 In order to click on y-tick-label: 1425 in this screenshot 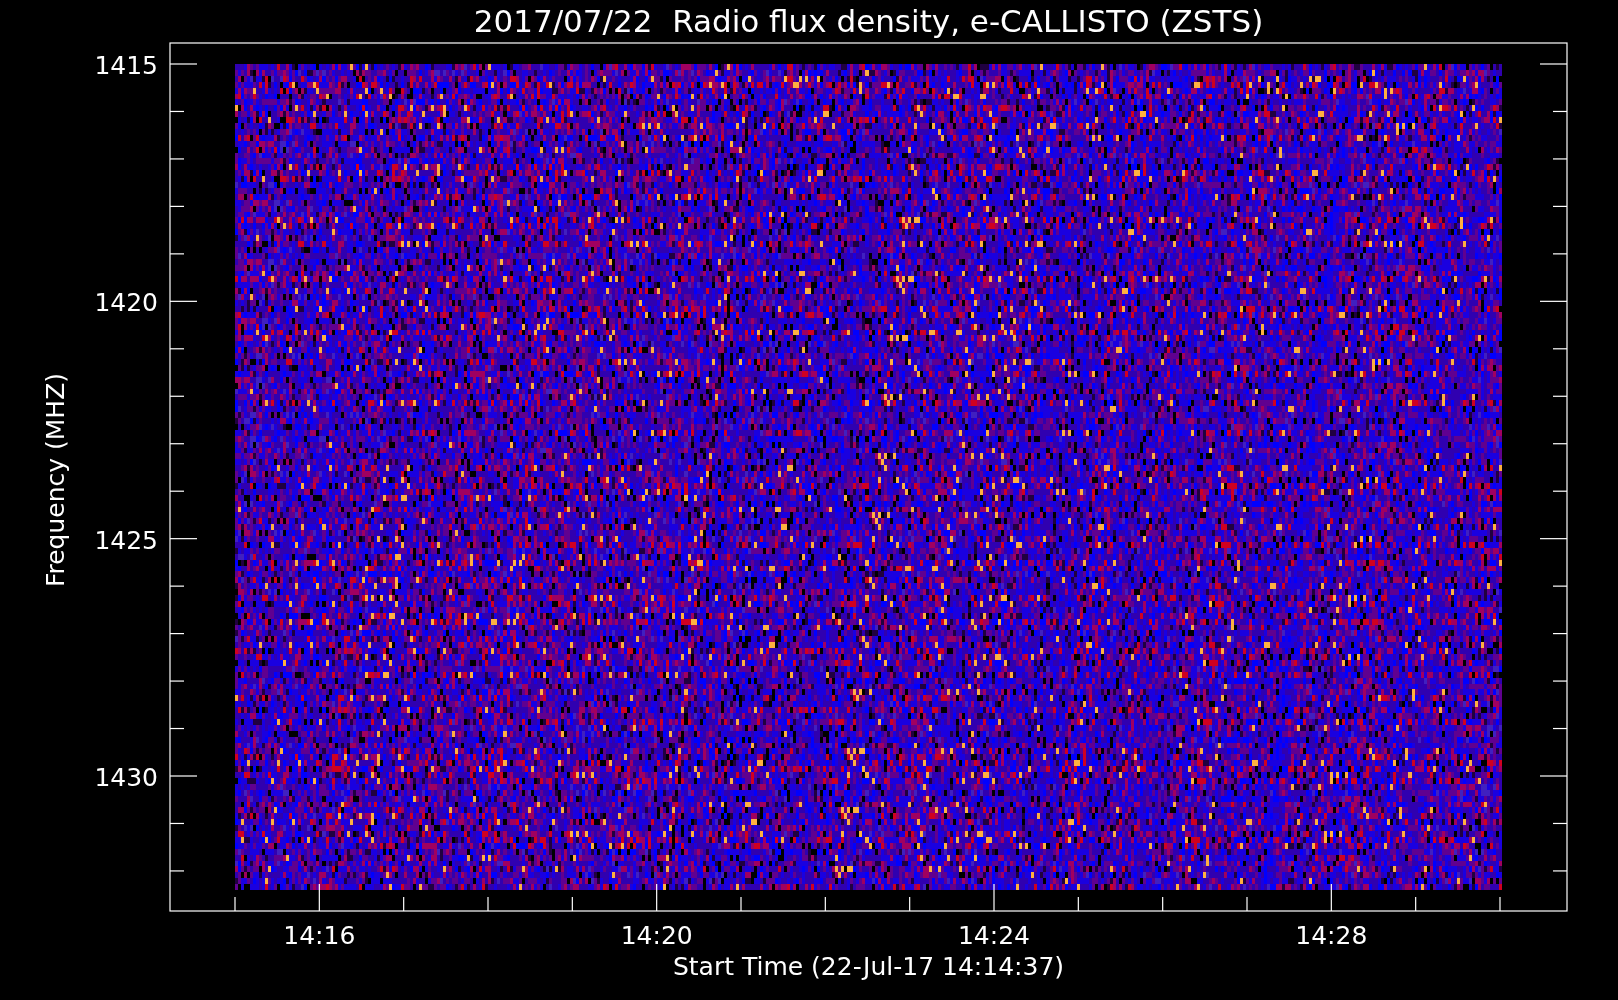, I will do `click(126, 540)`.